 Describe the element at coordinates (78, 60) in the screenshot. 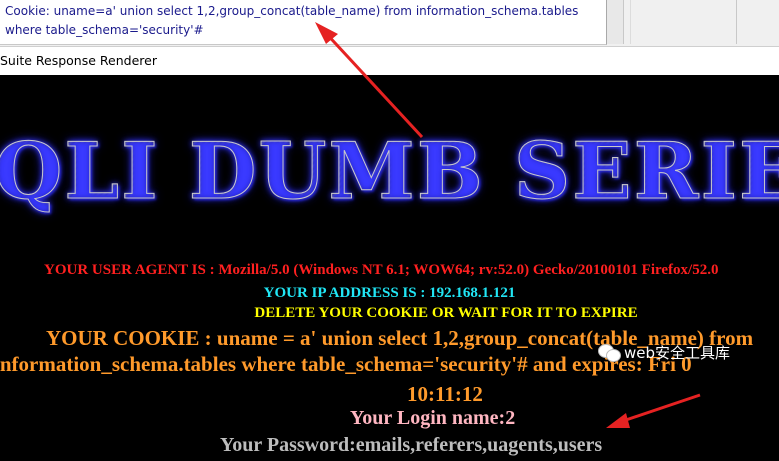

I see `window-title: Suite Response Renderer` at that location.